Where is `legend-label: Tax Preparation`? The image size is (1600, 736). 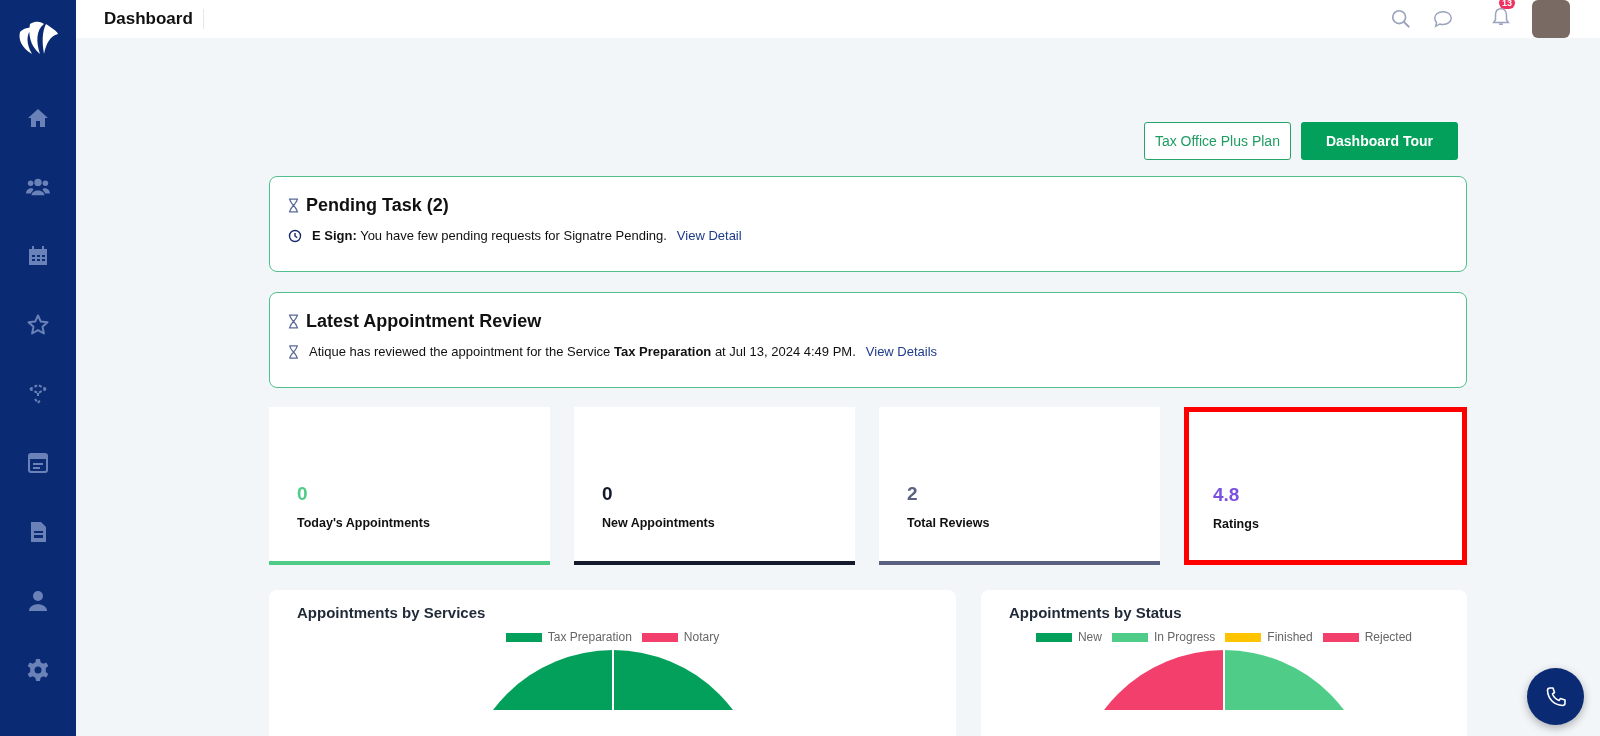 legend-label: Tax Preparation is located at coordinates (589, 637).